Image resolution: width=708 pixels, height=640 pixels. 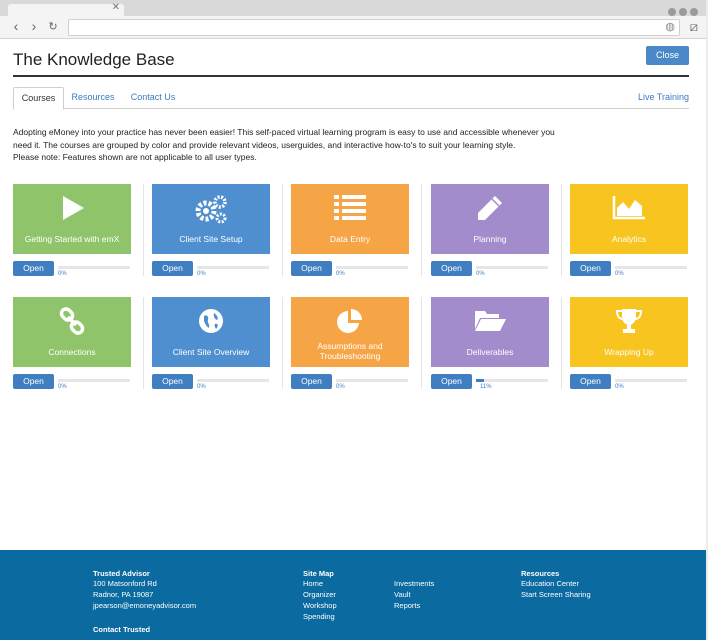 What do you see at coordinates (490, 239) in the screenshot?
I see `course-tile-label: Planning` at bounding box center [490, 239].